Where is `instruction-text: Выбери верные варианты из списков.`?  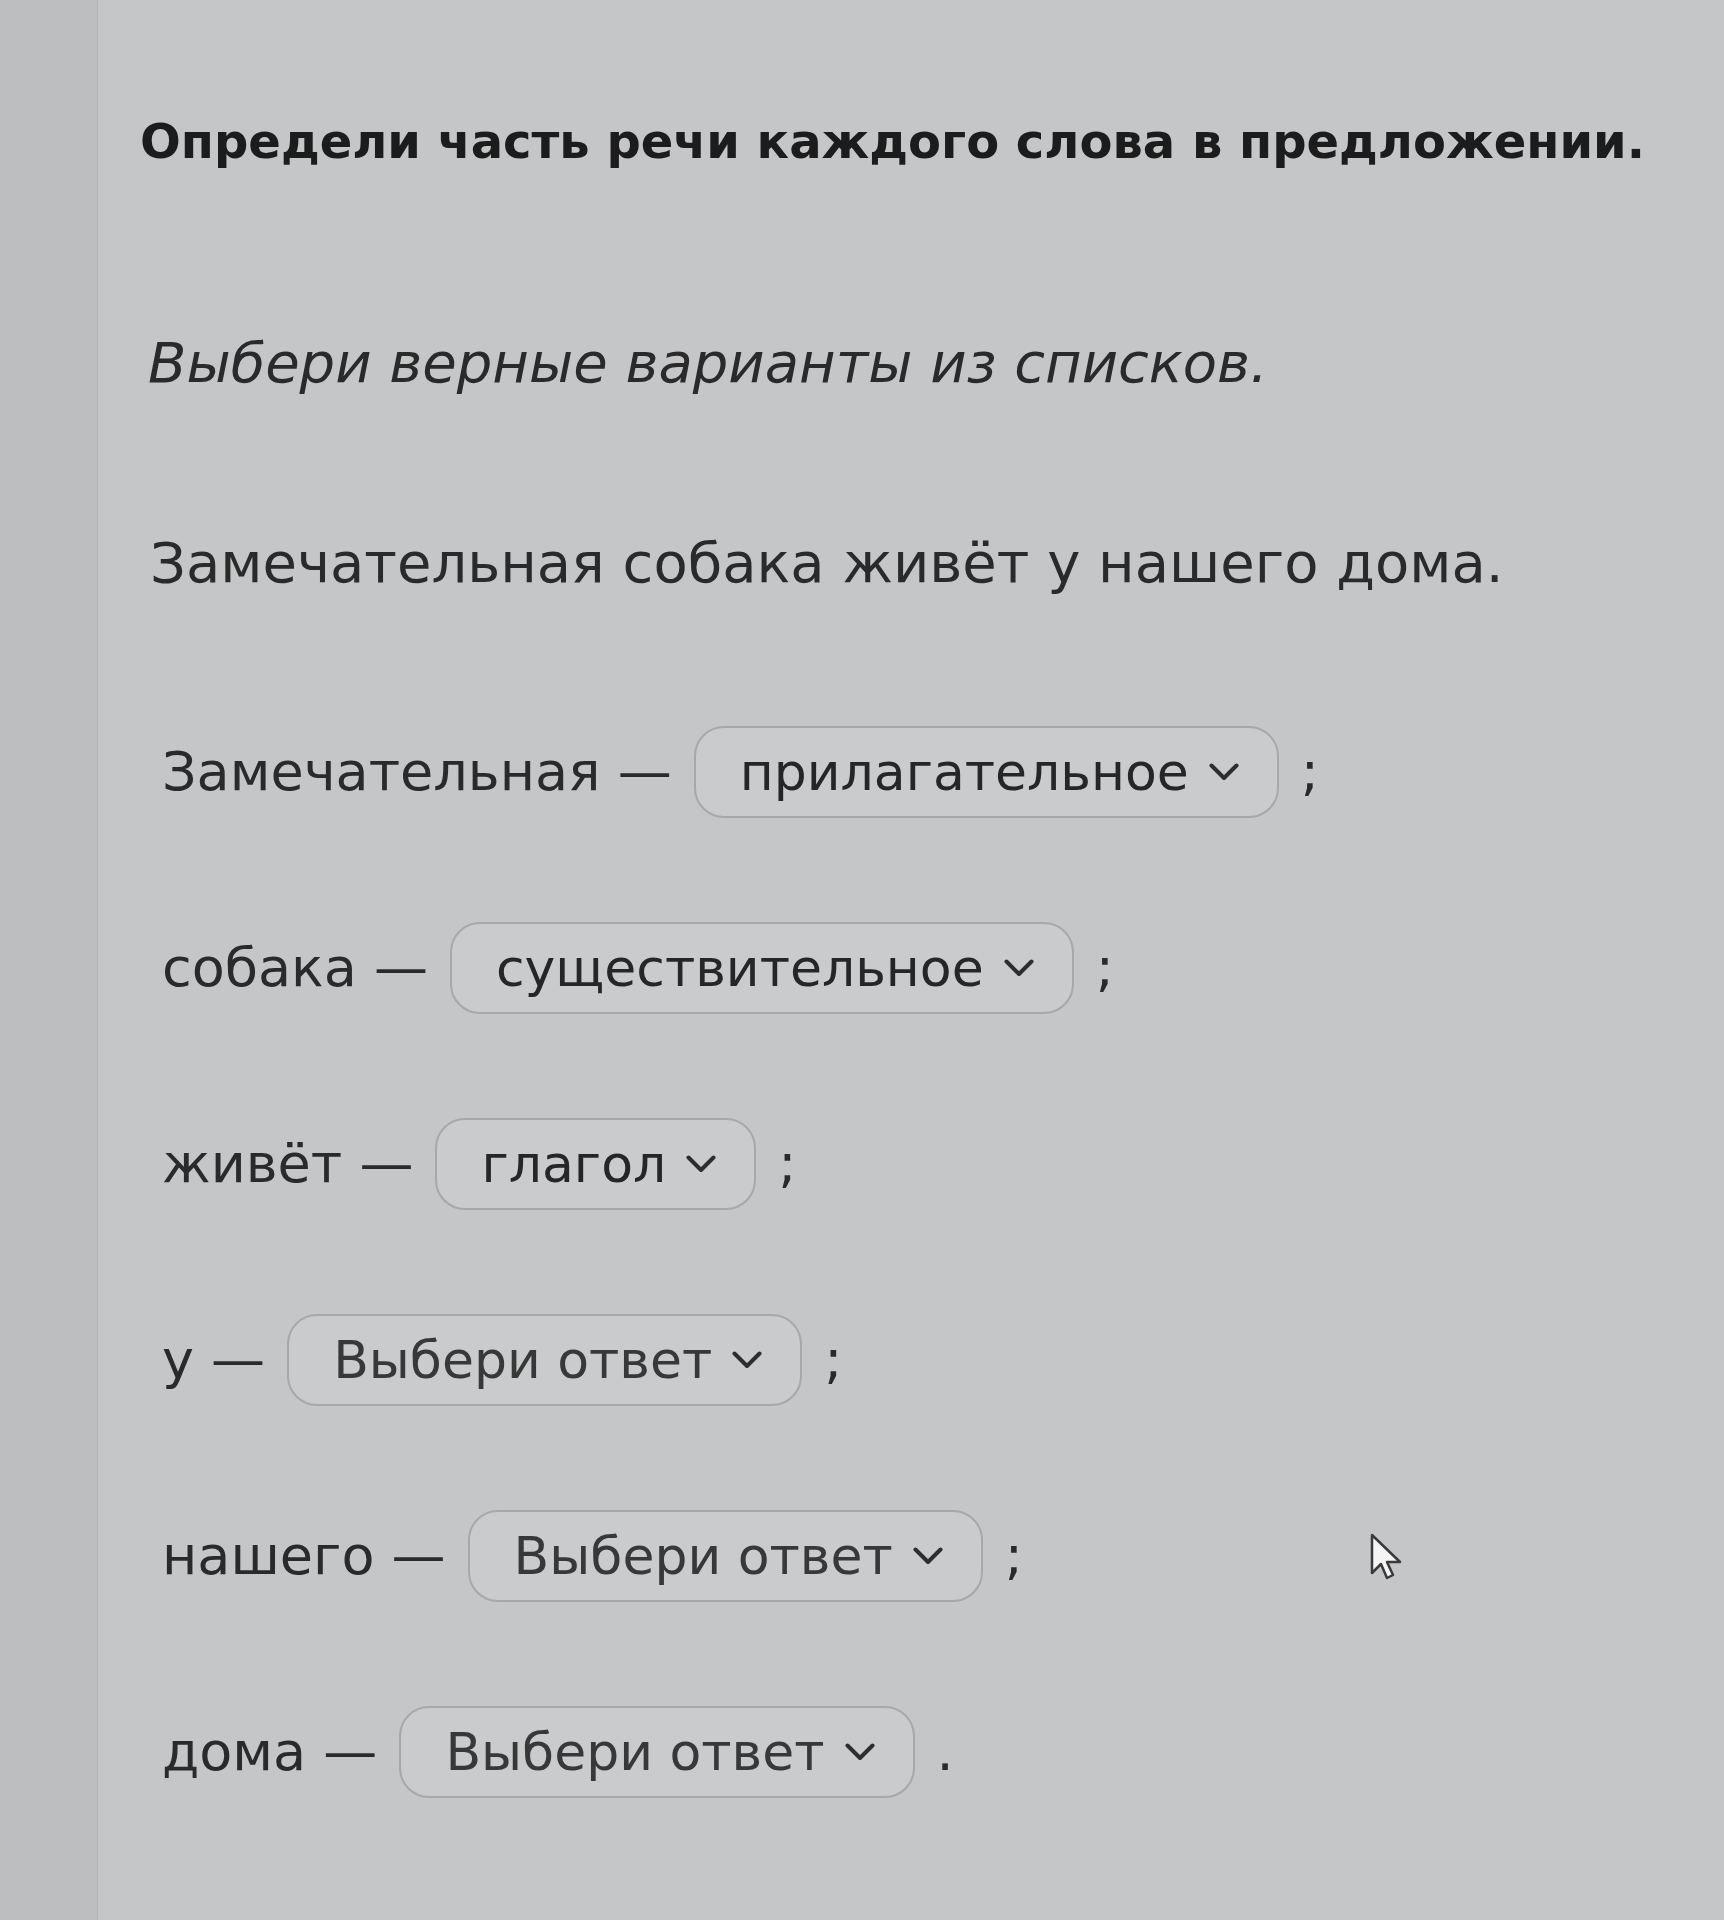 instruction-text: Выбери верные варианты из списков. is located at coordinates (708, 363).